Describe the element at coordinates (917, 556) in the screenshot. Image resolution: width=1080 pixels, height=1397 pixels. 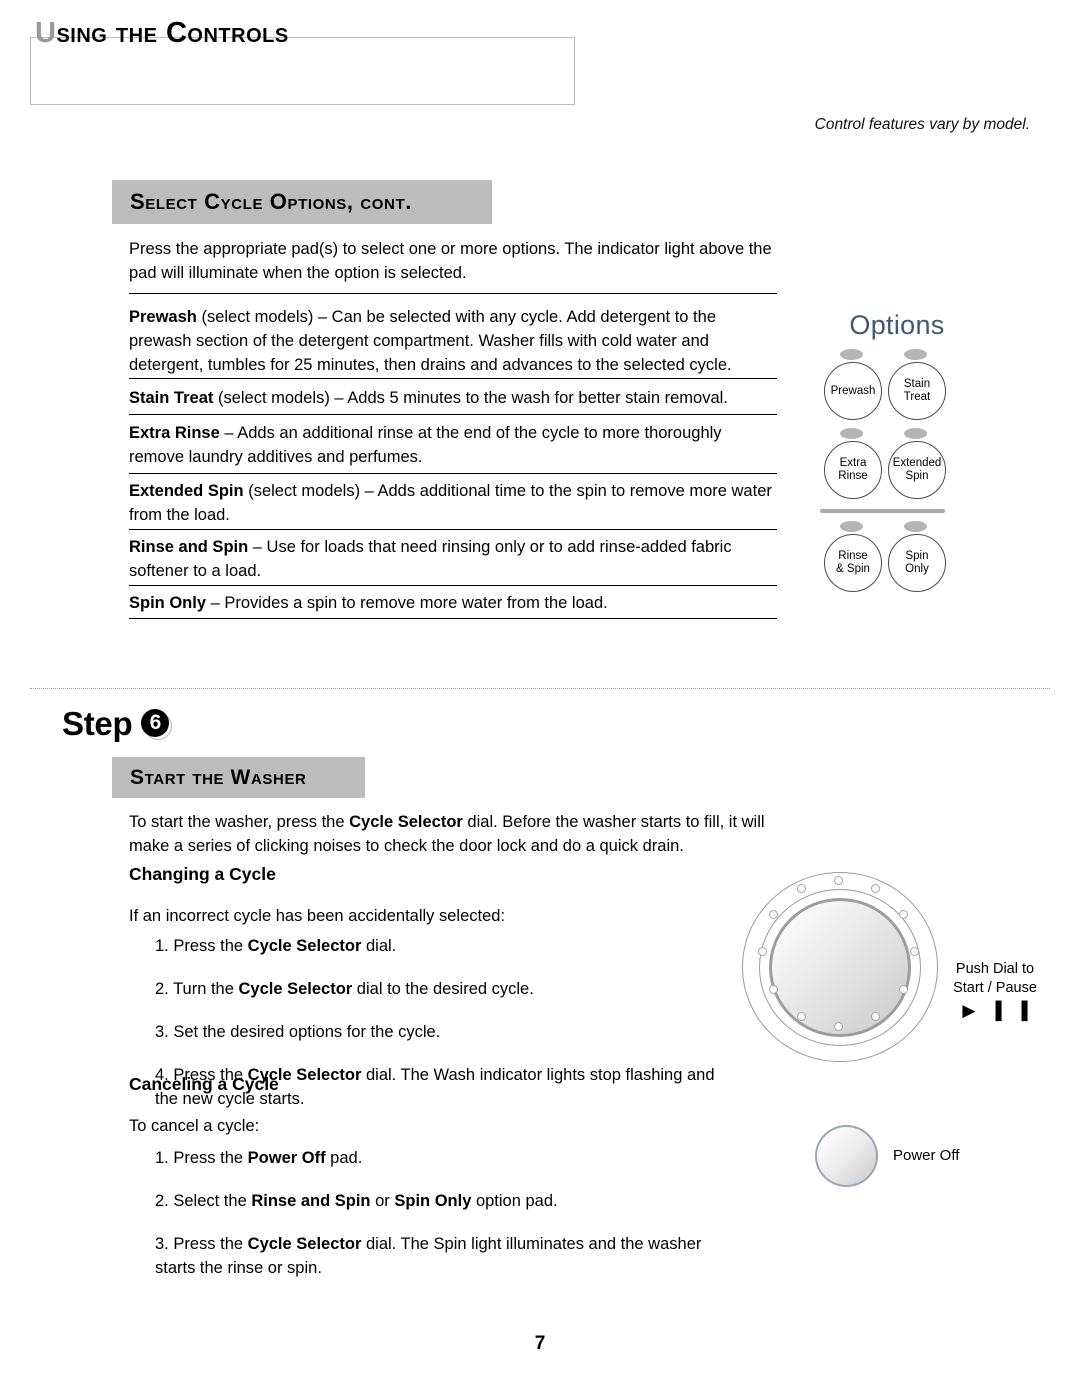
I see `option-pad-spin-only-label-line1: Spin` at that location.